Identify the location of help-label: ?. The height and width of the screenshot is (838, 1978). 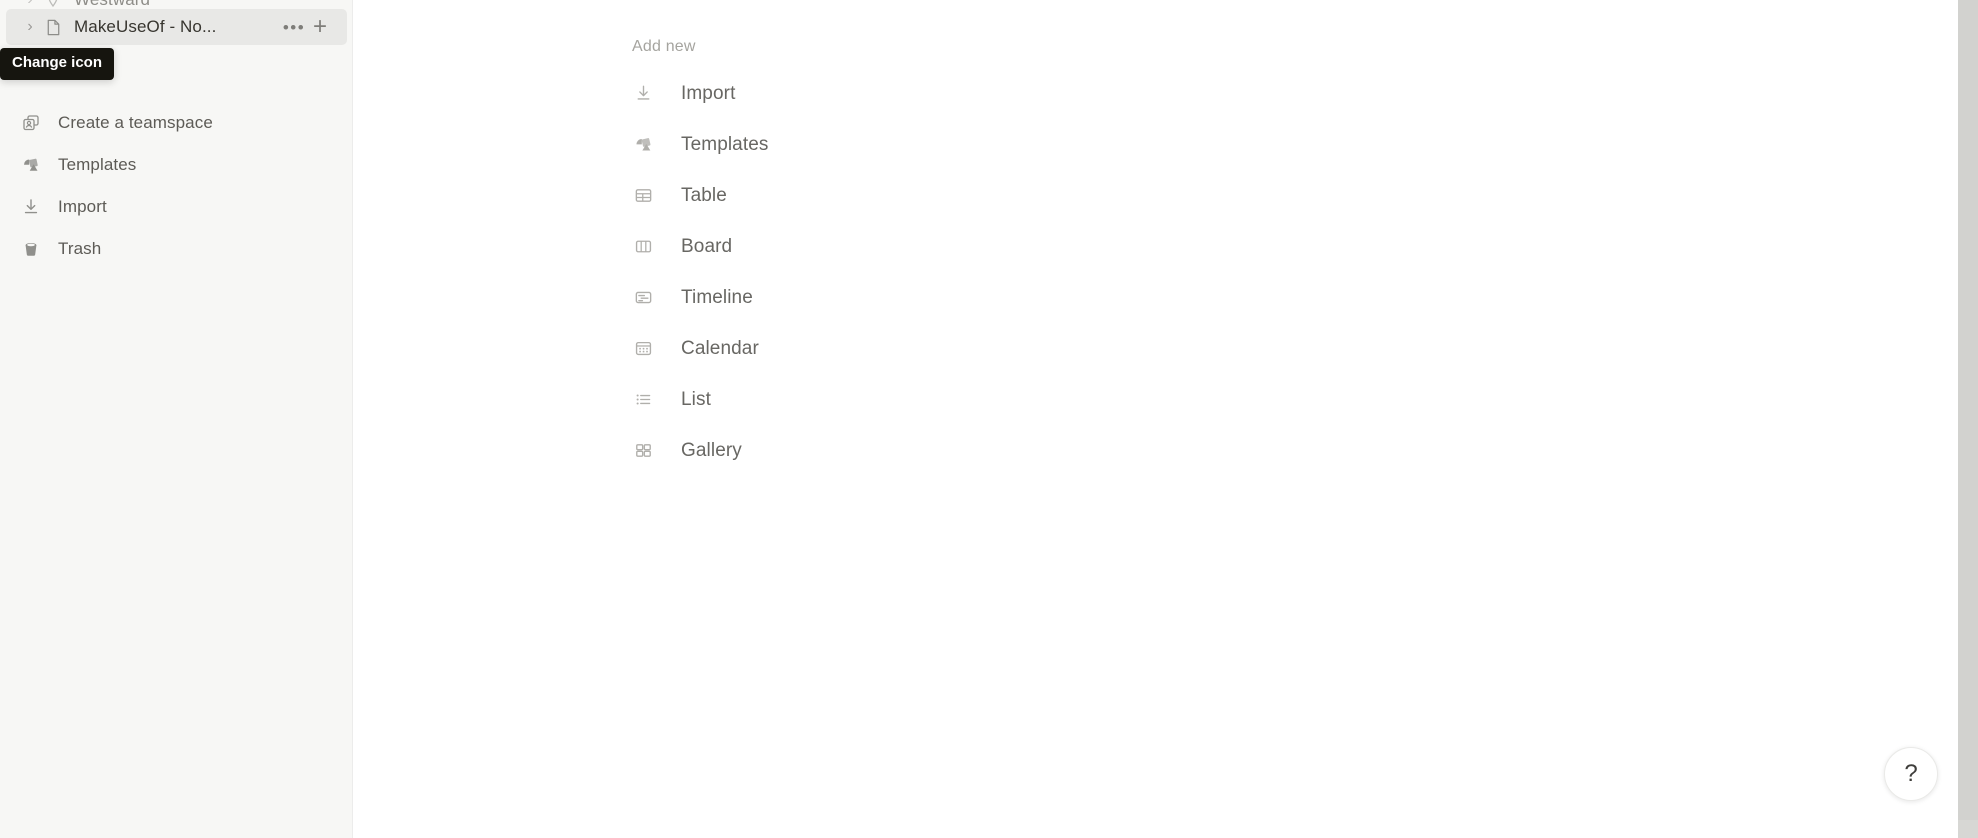
(1911, 773).